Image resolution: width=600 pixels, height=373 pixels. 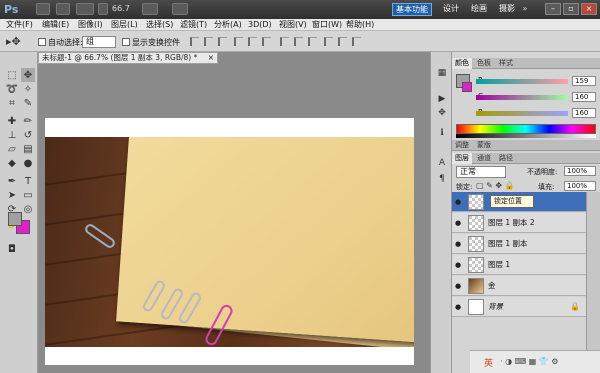 I want to click on gradient-tool-icon: ▤, so click(x=28, y=149).